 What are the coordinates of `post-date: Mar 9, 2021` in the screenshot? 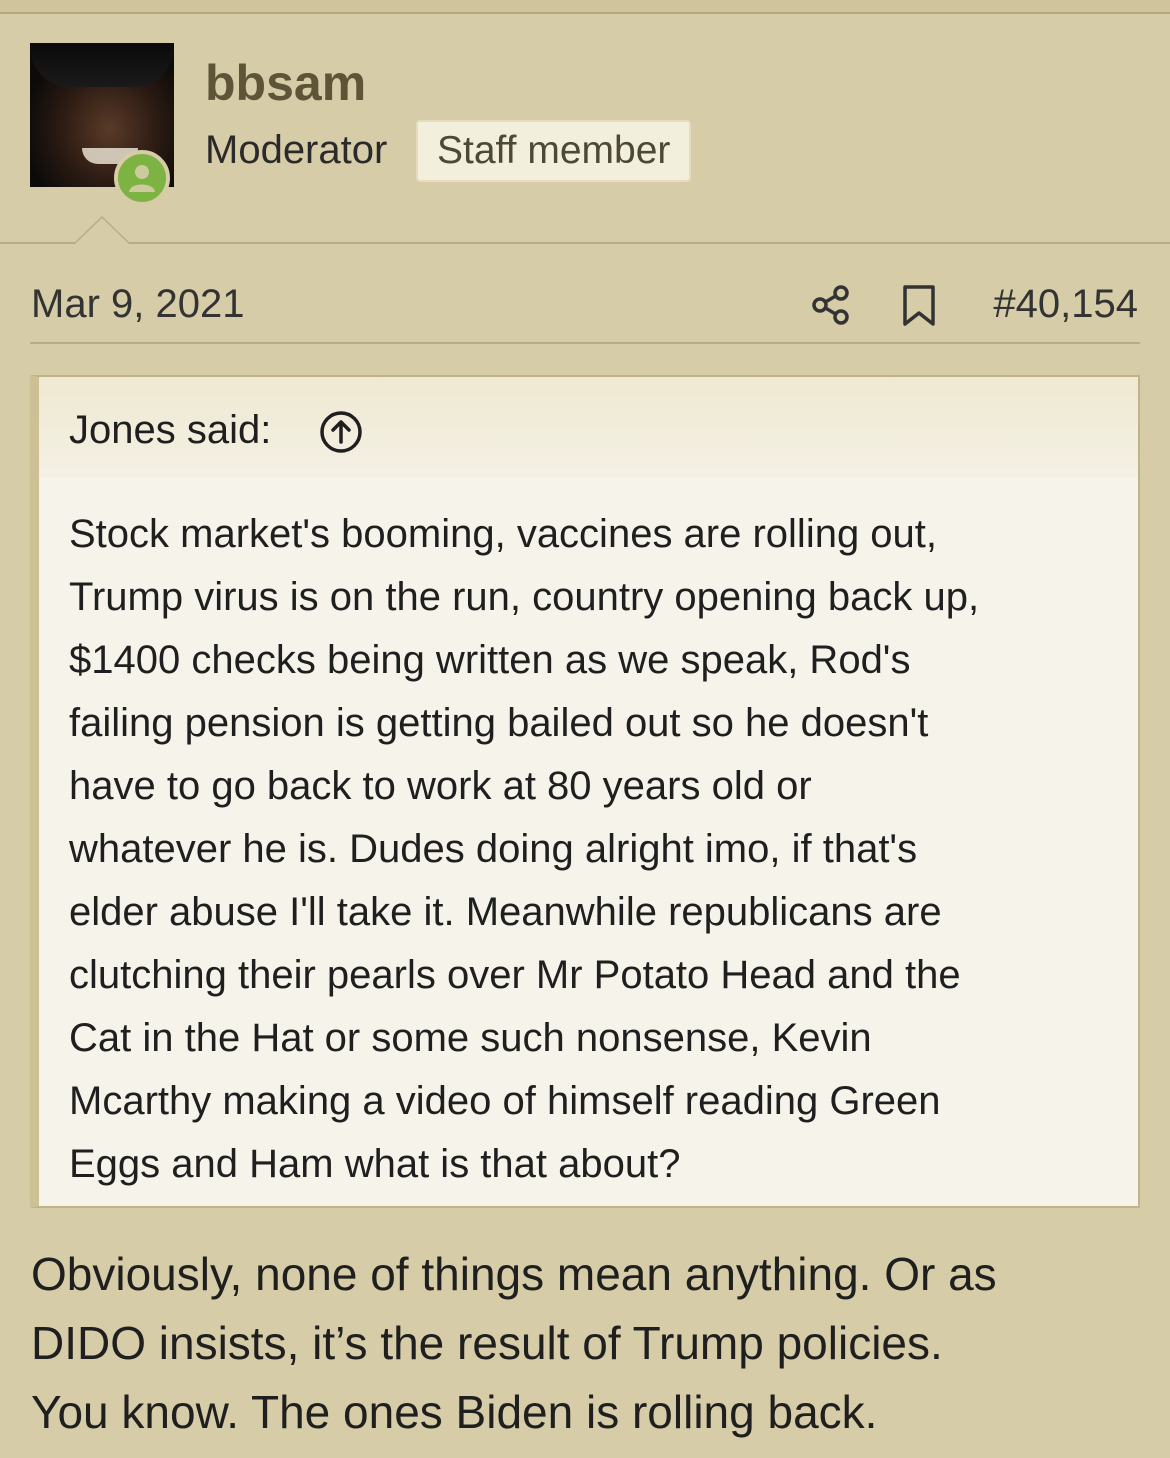 It's located at (137, 304).